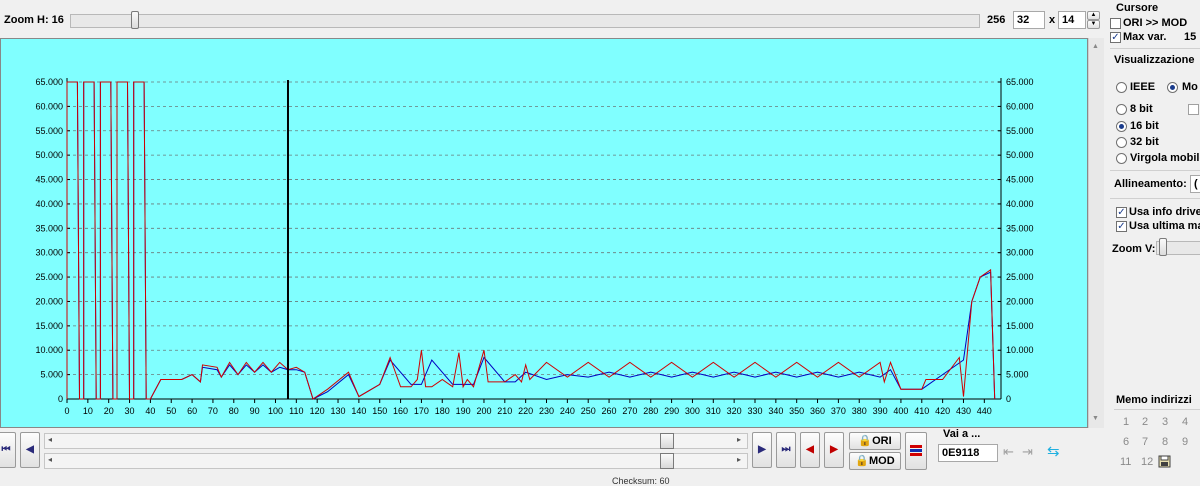 This screenshot has width=1200, height=486. I want to click on memo-slot-1: 1, so click(1126, 422).